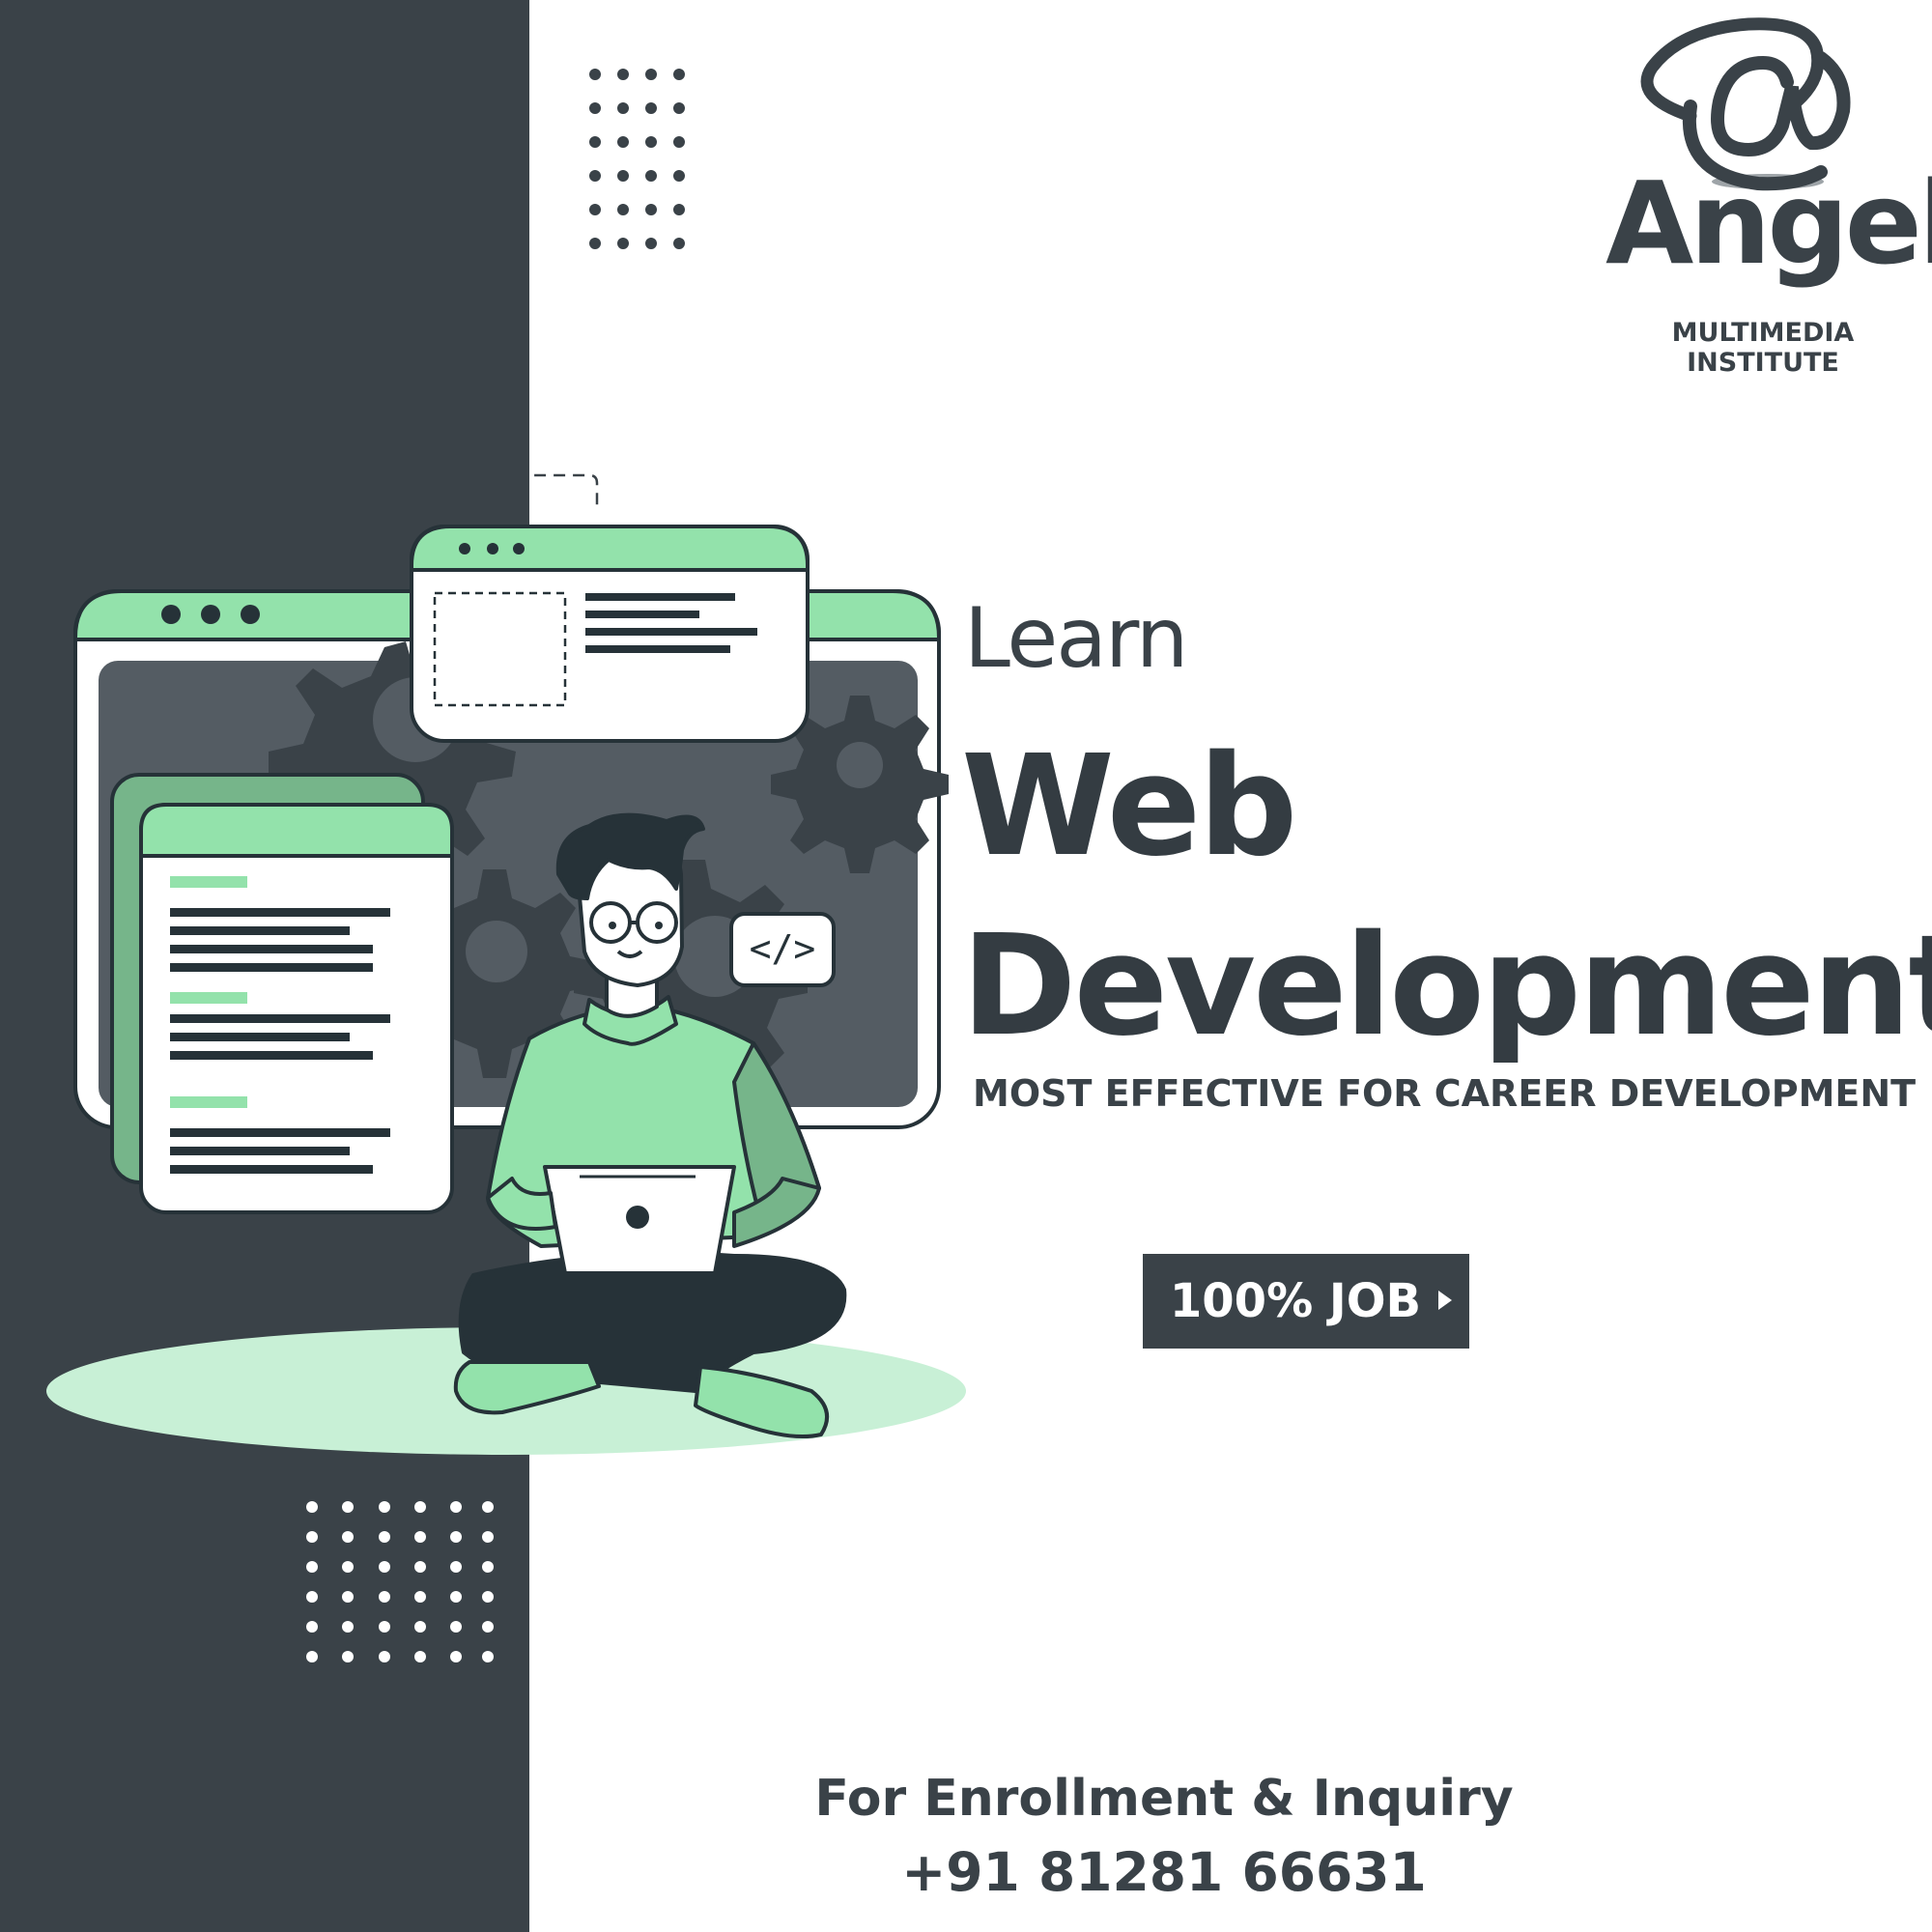 The width and height of the screenshot is (1932, 1932). I want to click on job-cta-label: 100% JOB, so click(1295, 1301).